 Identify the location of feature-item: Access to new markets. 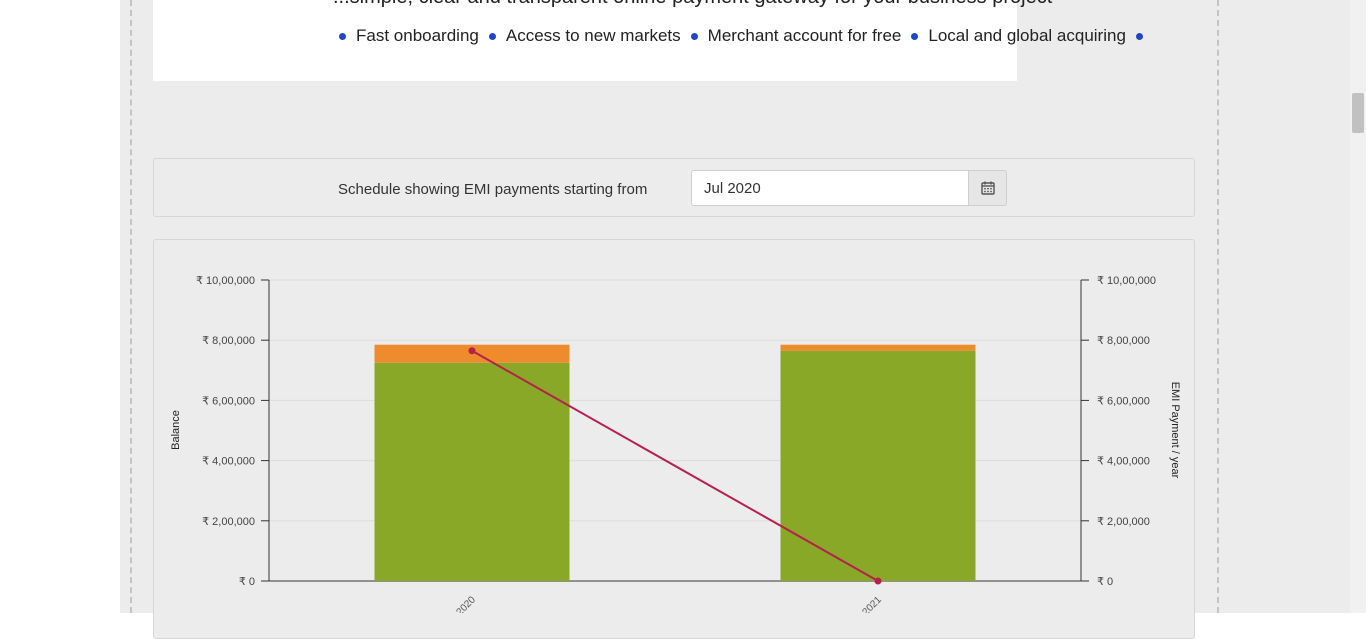
(593, 35).